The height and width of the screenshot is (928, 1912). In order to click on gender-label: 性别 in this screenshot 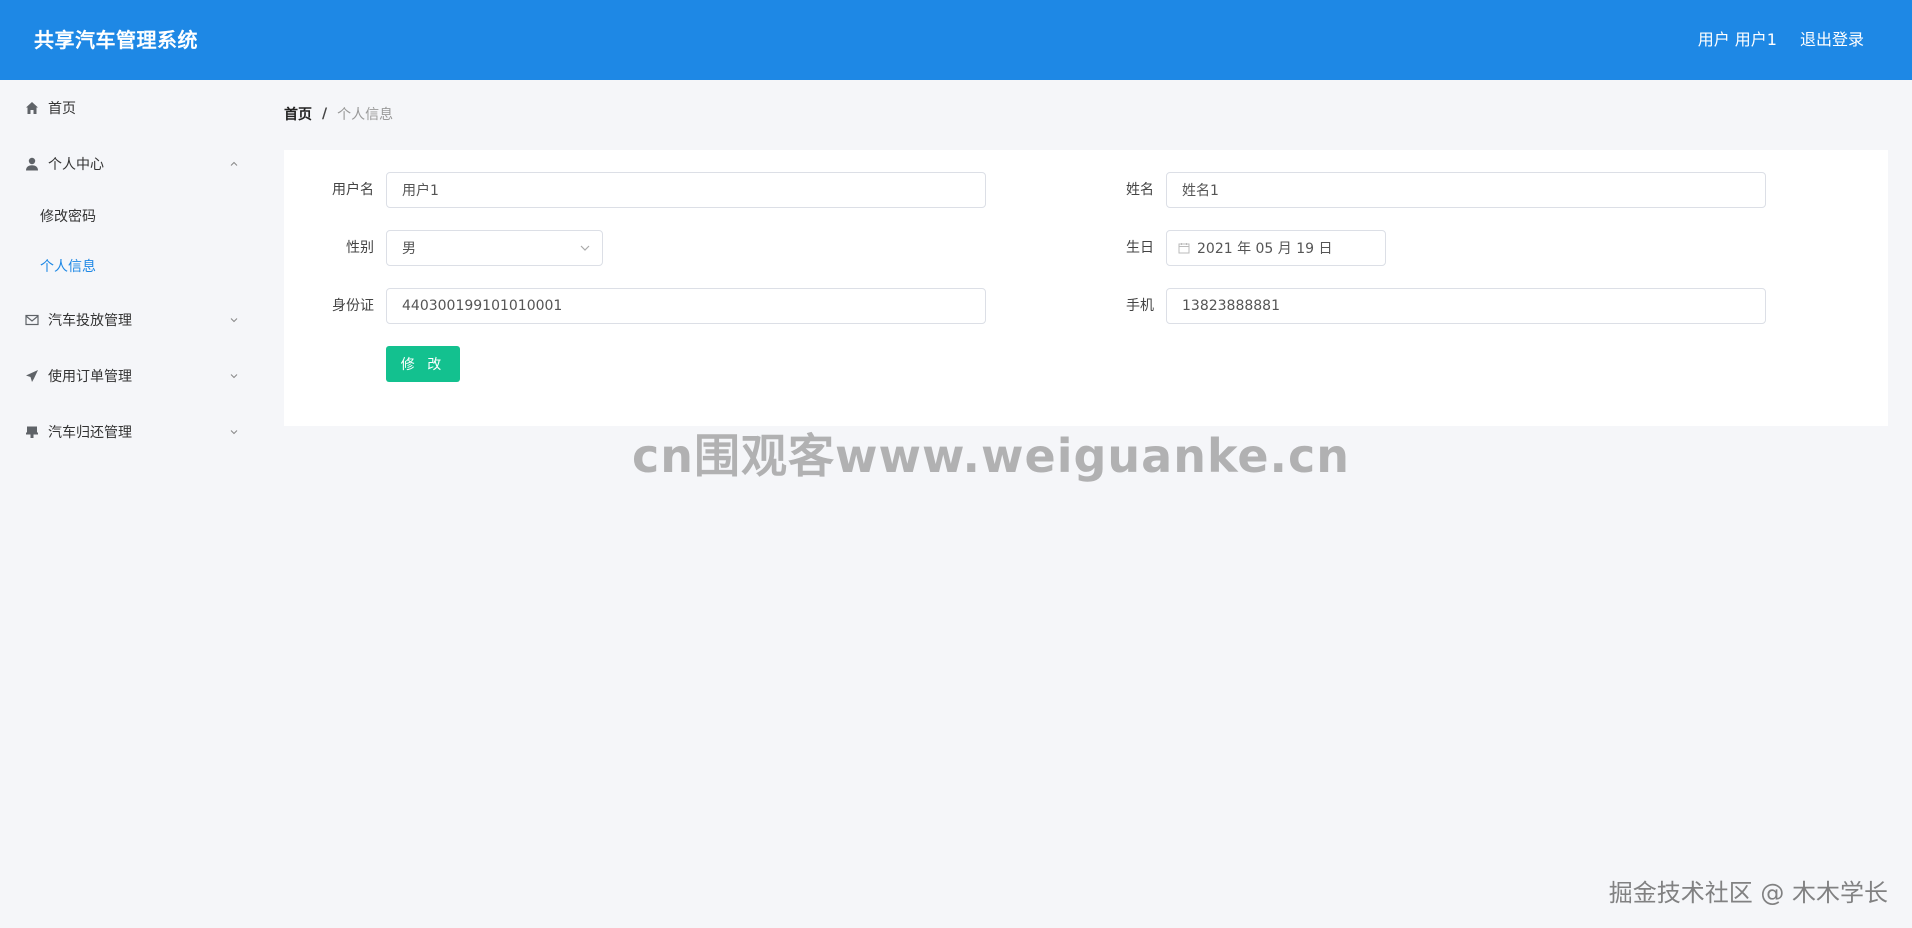, I will do `click(360, 248)`.